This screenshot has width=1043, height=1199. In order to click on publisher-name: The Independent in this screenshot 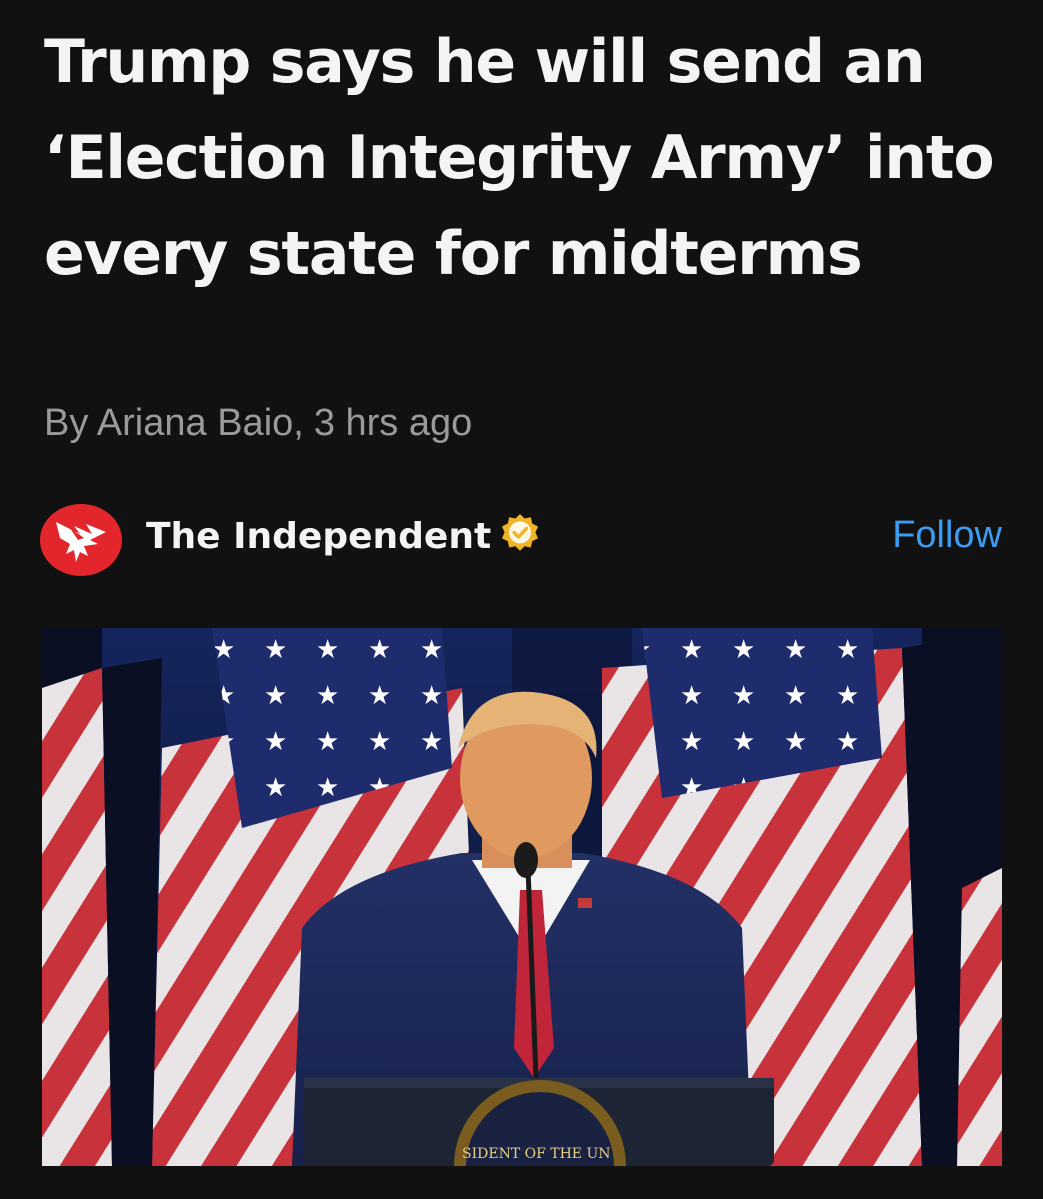, I will do `click(343, 534)`.